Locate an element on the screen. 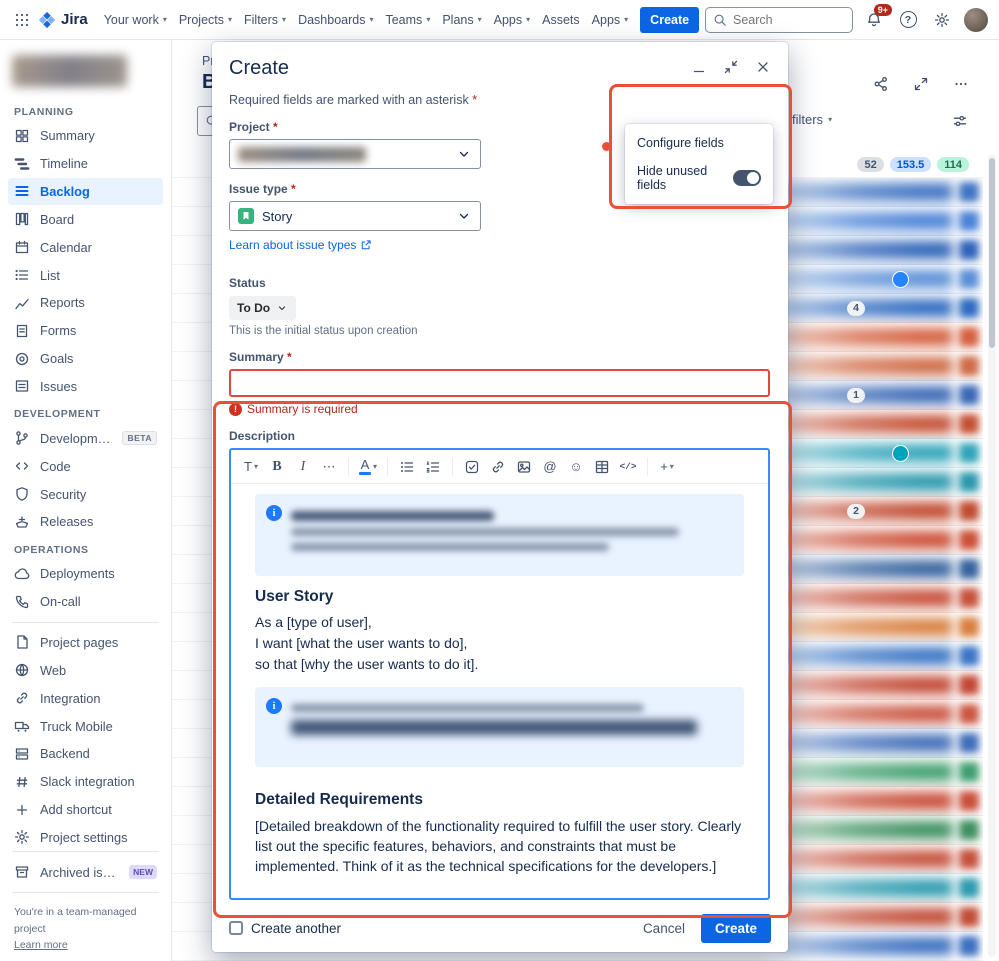  code-icon is located at coordinates (22, 466).